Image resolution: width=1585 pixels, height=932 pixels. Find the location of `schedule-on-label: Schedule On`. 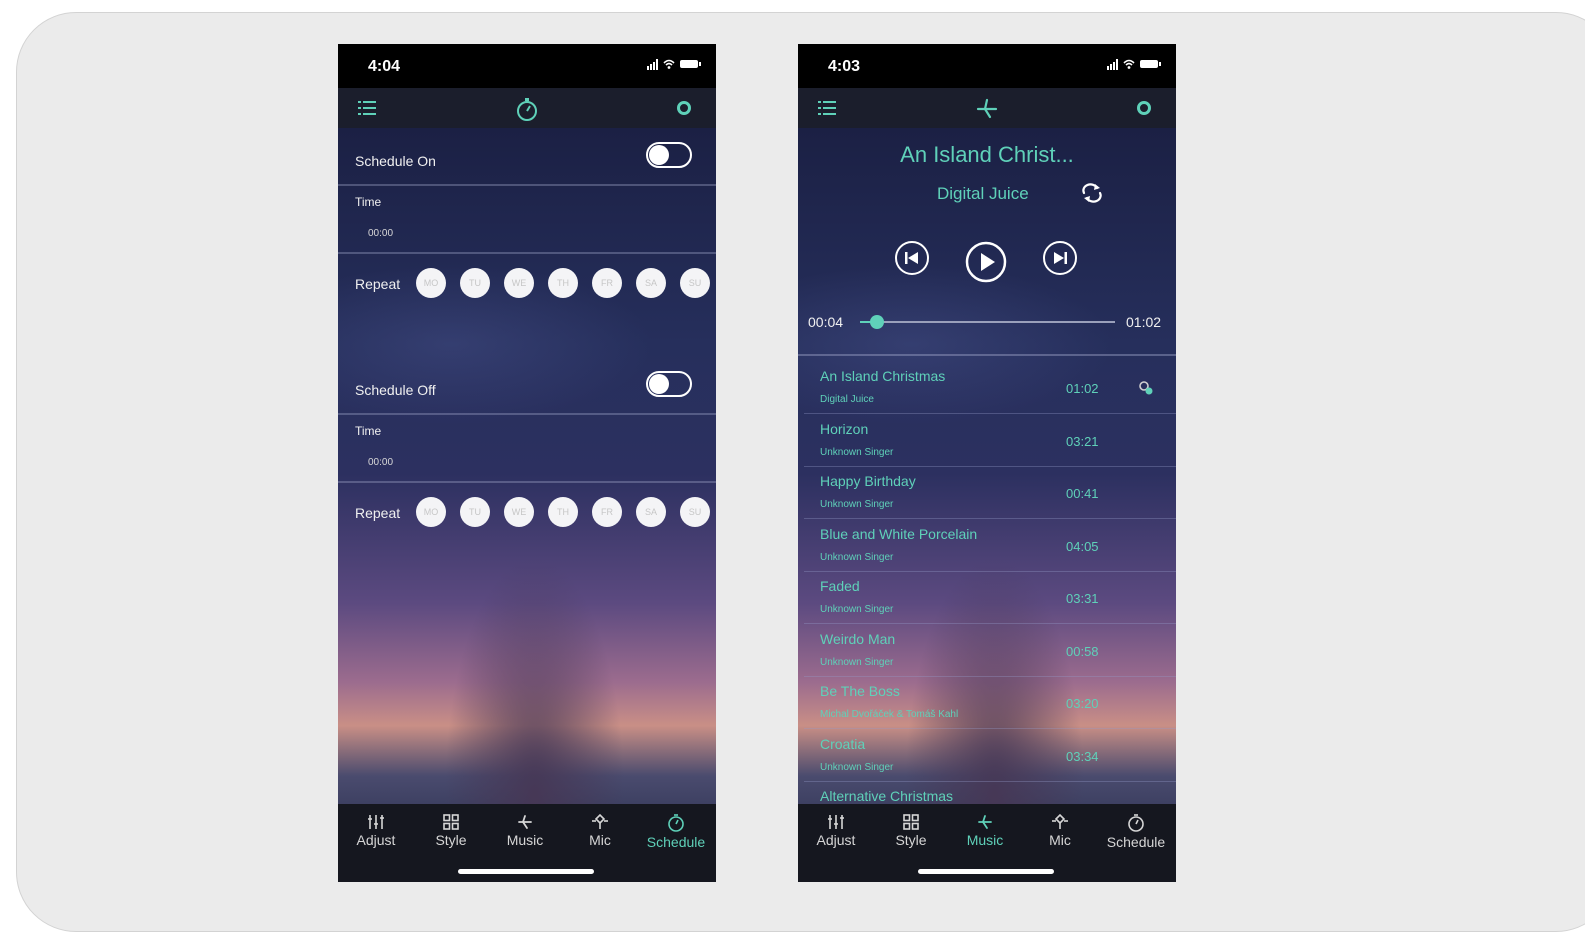

schedule-on-label: Schedule On is located at coordinates (395, 161).